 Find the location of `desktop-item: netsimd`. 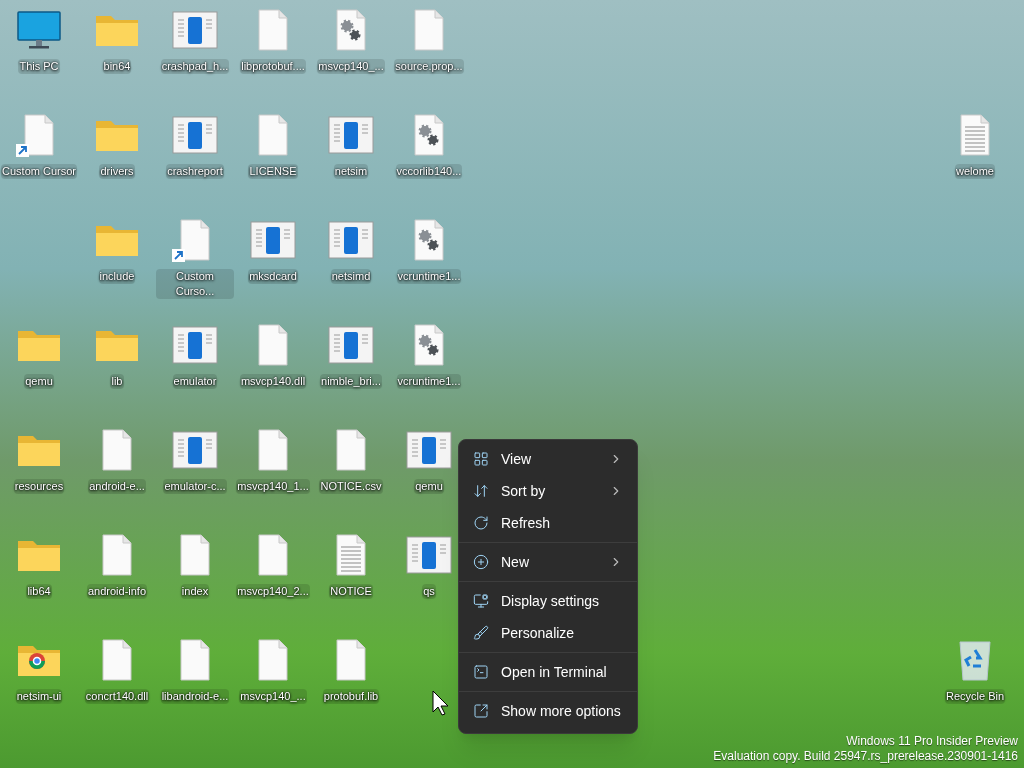

desktop-item: netsimd is located at coordinates (351, 250).